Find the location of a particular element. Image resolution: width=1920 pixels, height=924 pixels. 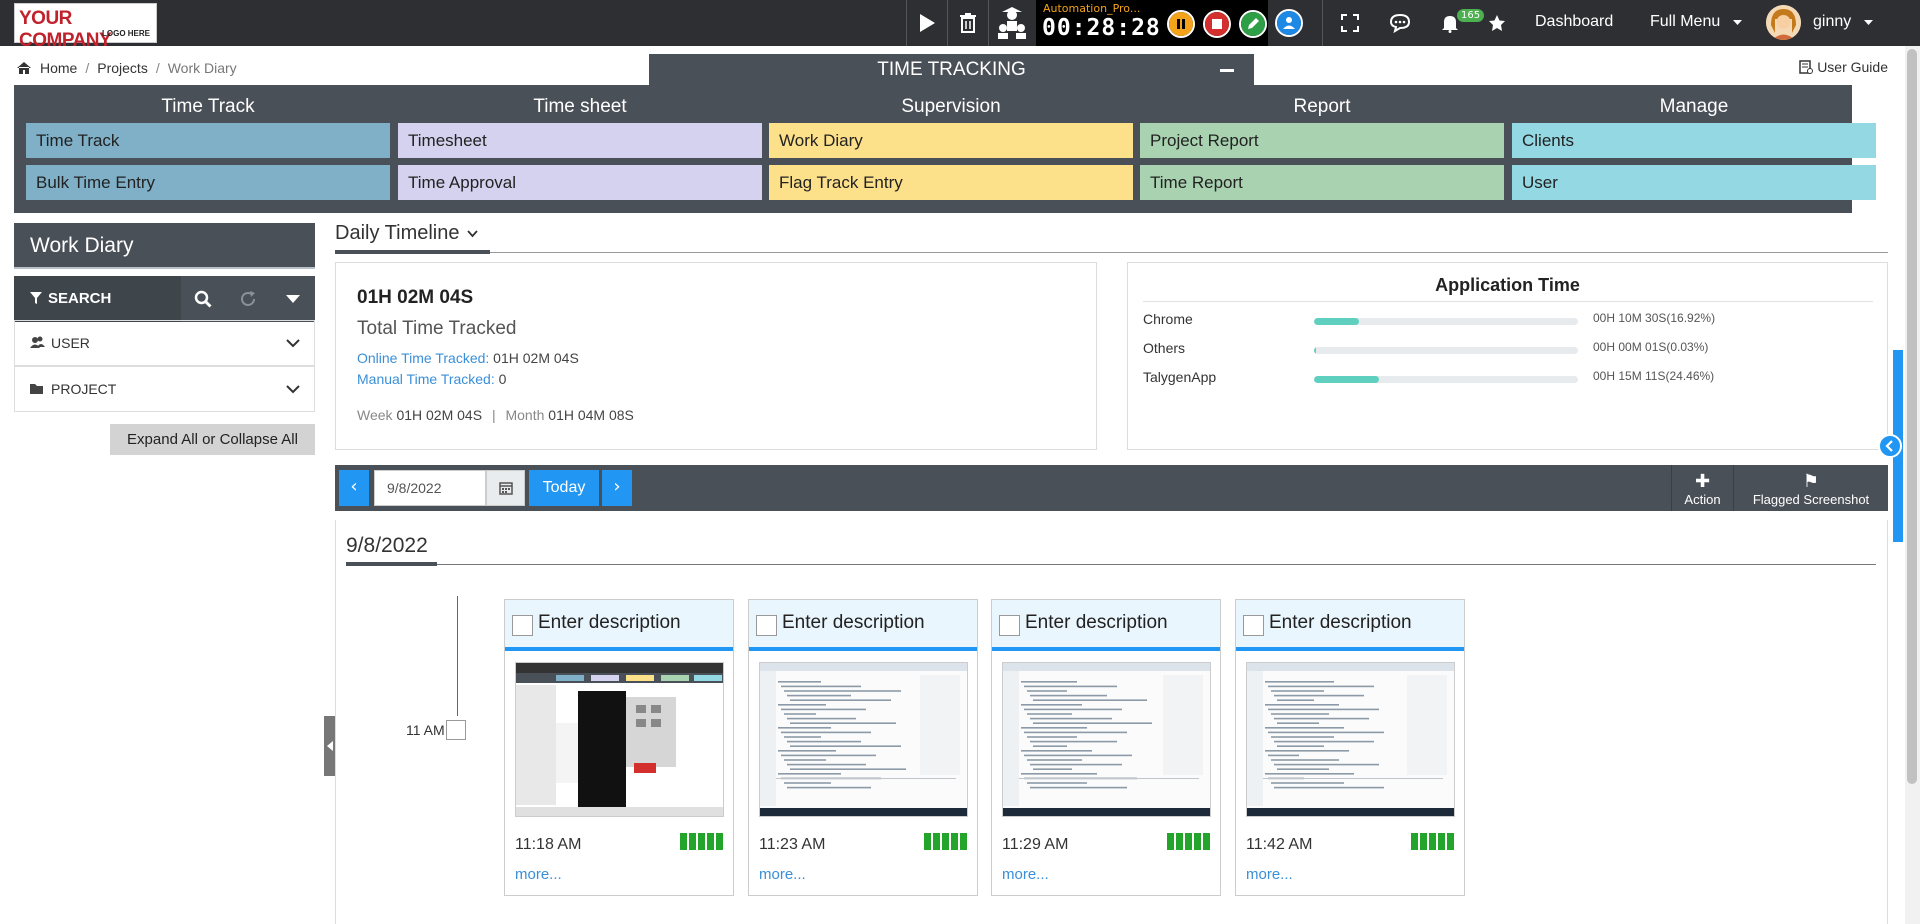

daily-timeline-dropdown: Daily Timeline is located at coordinates (406, 233).